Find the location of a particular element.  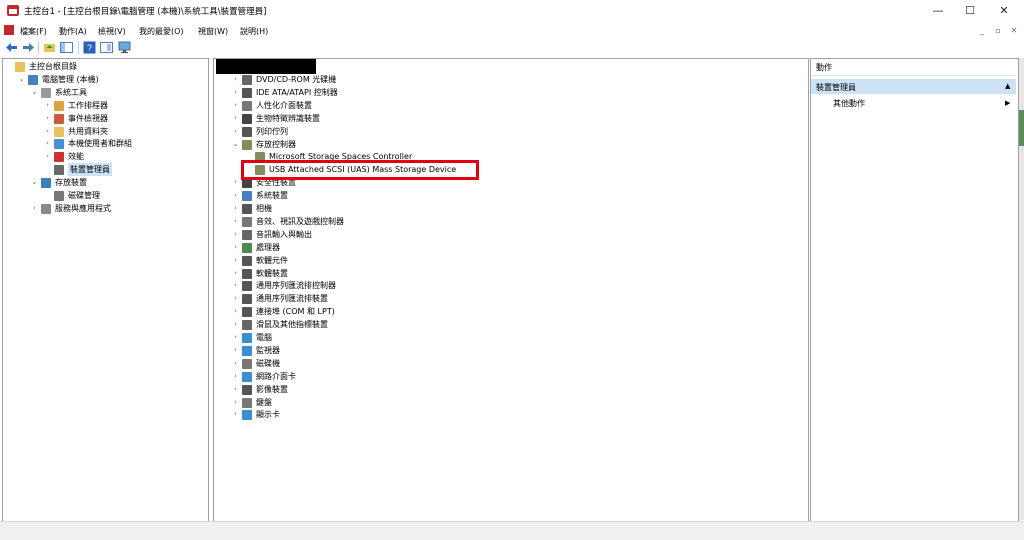

close-button: ✕ is located at coordinates (1004, 11).